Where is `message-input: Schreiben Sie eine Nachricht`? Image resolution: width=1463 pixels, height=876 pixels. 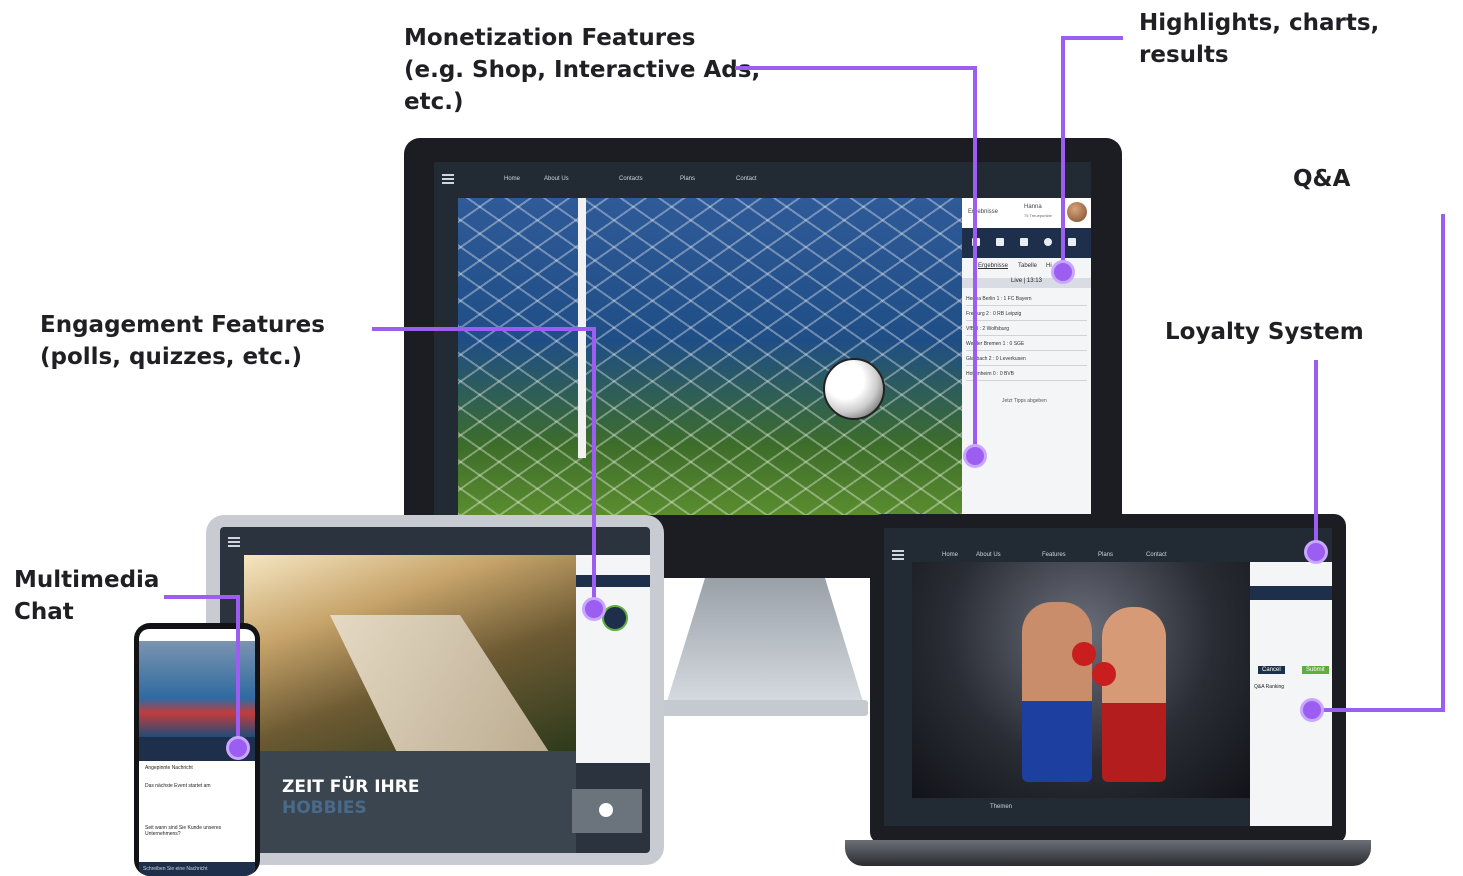 message-input: Schreiben Sie eine Nachricht is located at coordinates (197, 869).